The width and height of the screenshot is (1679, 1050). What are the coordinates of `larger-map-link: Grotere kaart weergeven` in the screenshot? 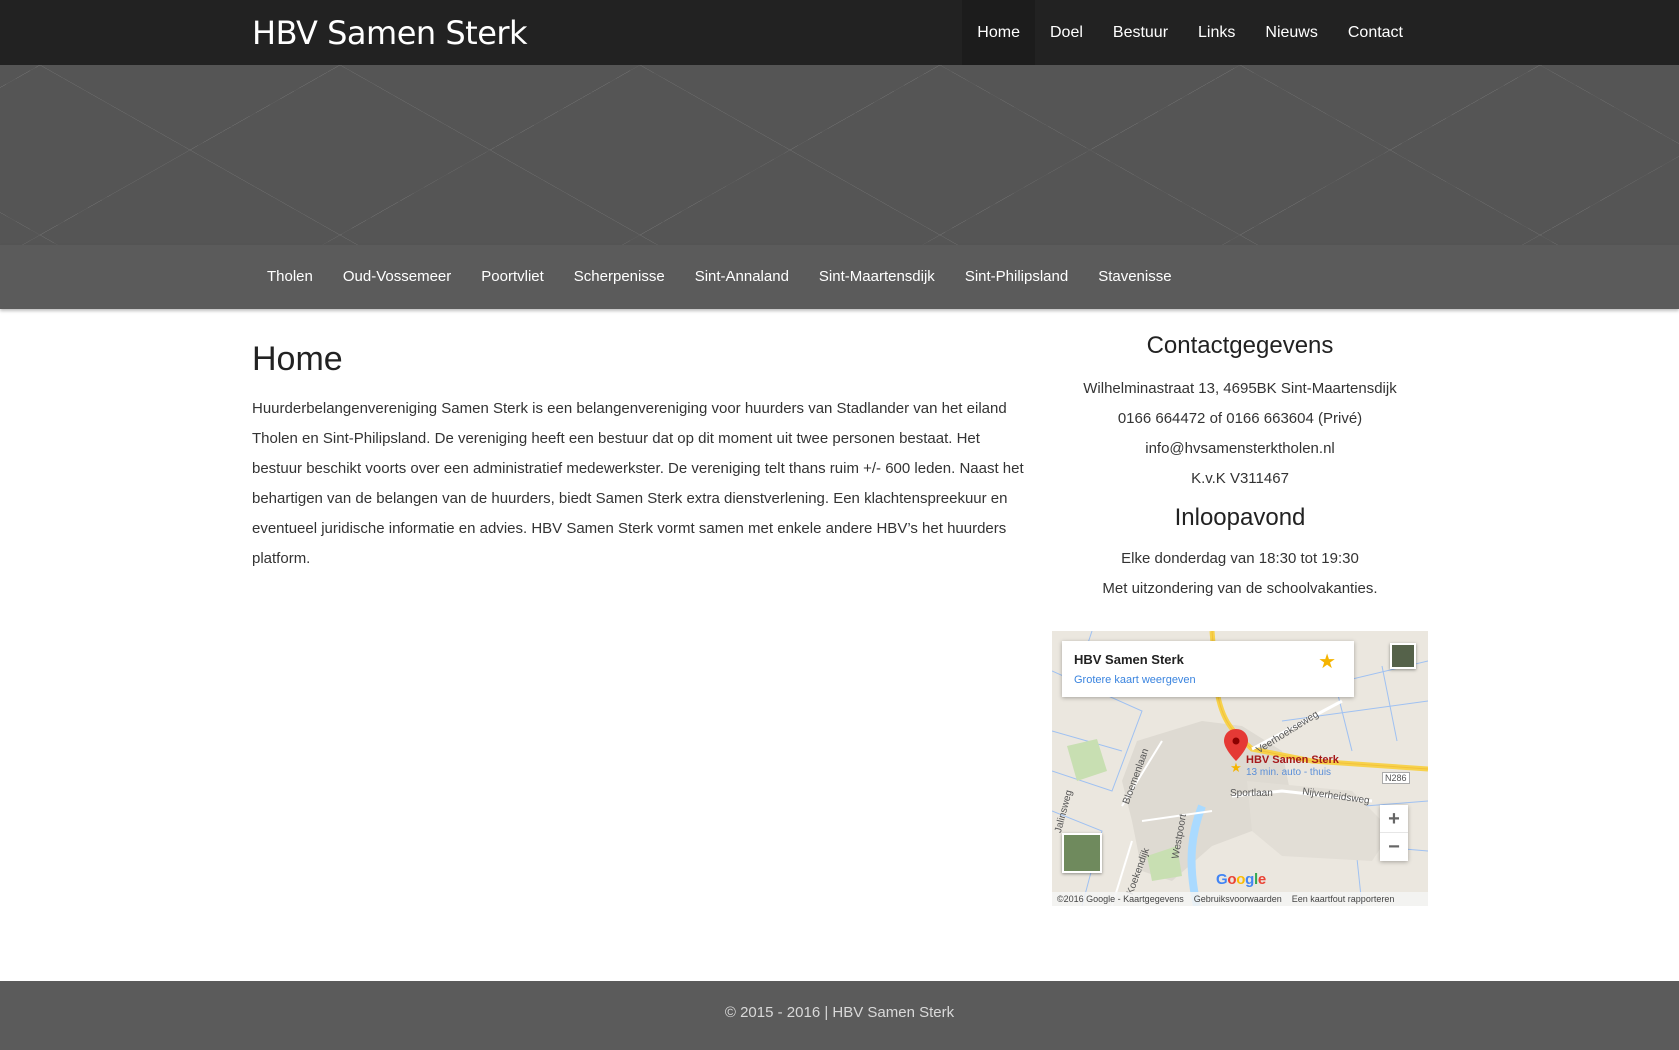 It's located at (1135, 680).